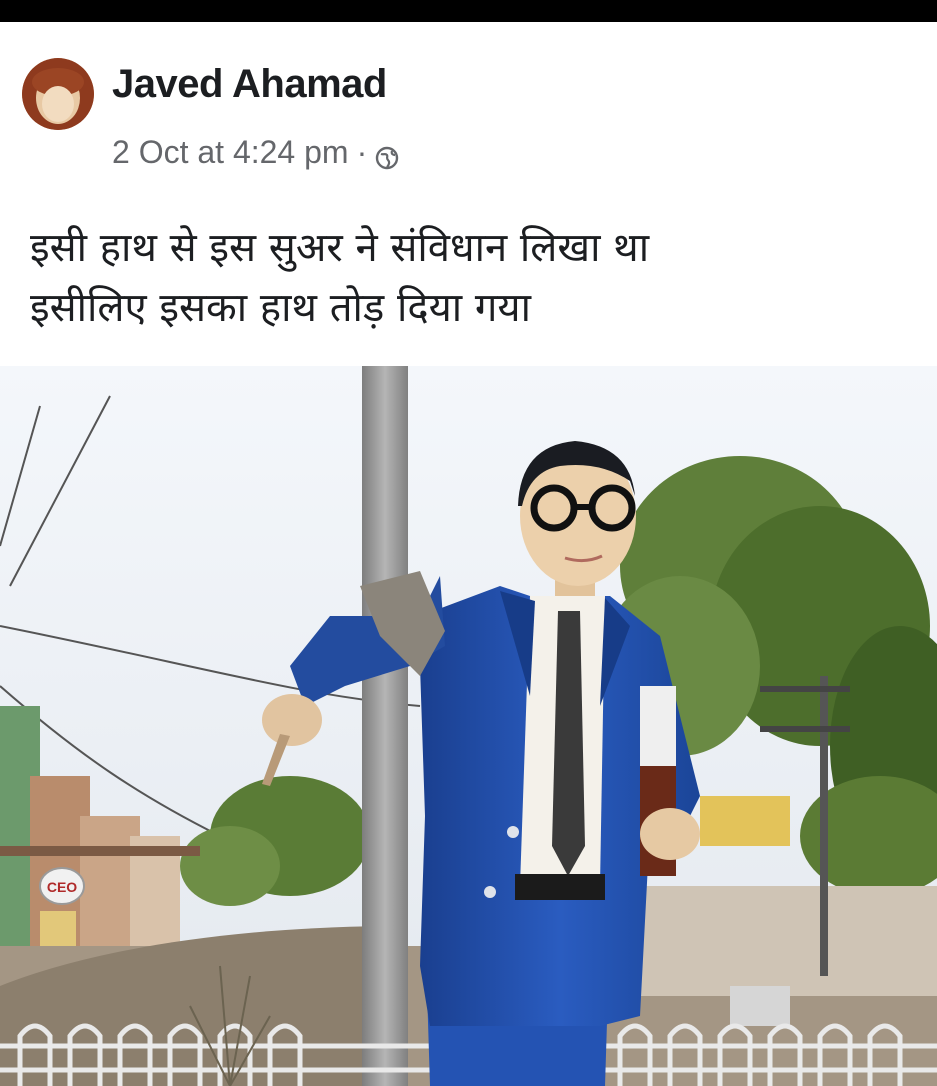 The image size is (937, 1086). I want to click on avatar, so click(58, 94).